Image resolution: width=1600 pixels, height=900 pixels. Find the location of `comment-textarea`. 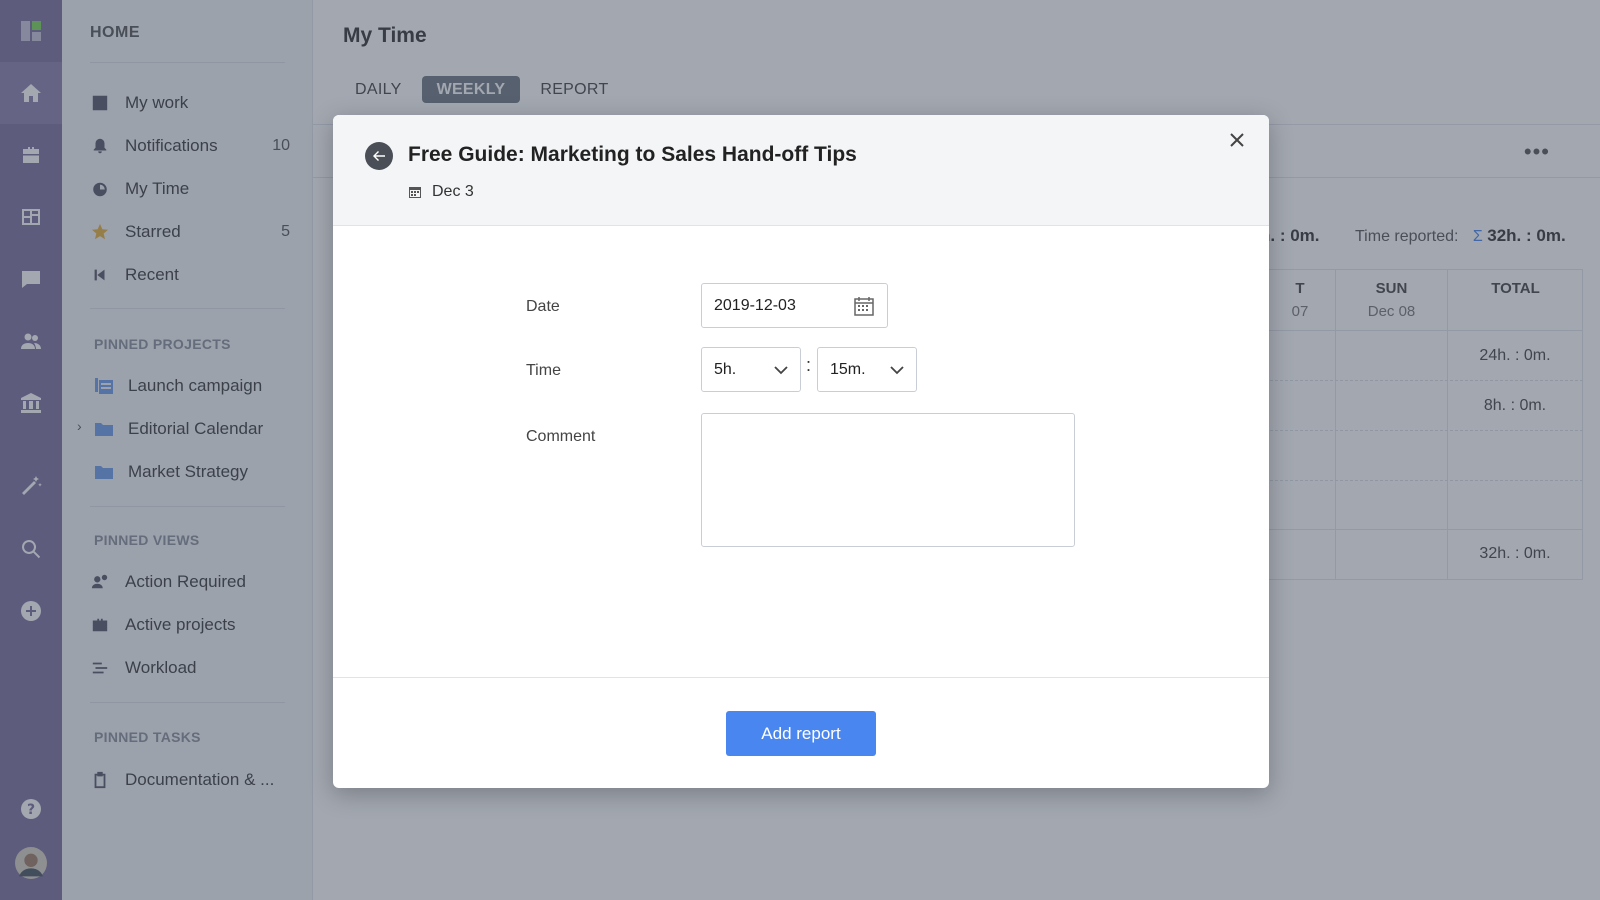

comment-textarea is located at coordinates (888, 480).